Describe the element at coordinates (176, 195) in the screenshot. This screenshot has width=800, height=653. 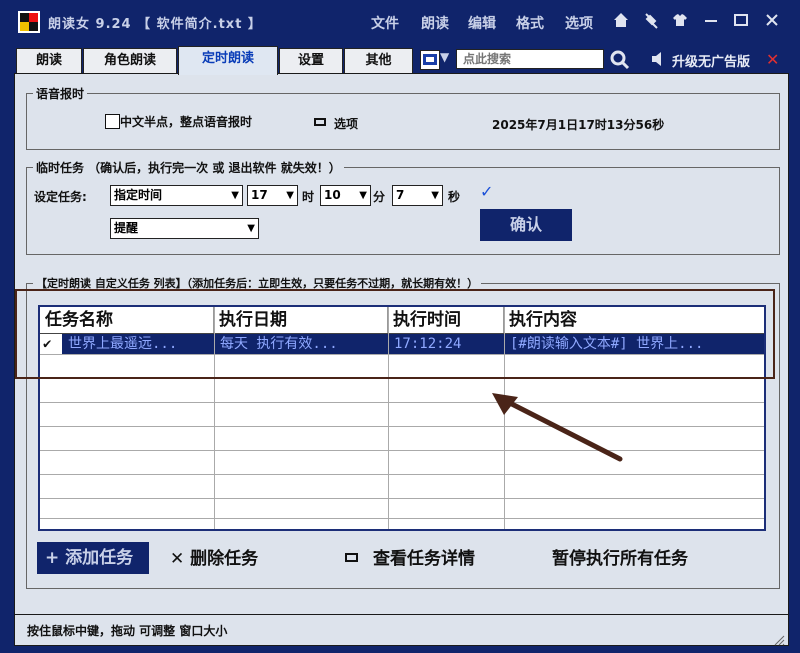
I see `task-mode-select: 指定时间 ▼` at that location.